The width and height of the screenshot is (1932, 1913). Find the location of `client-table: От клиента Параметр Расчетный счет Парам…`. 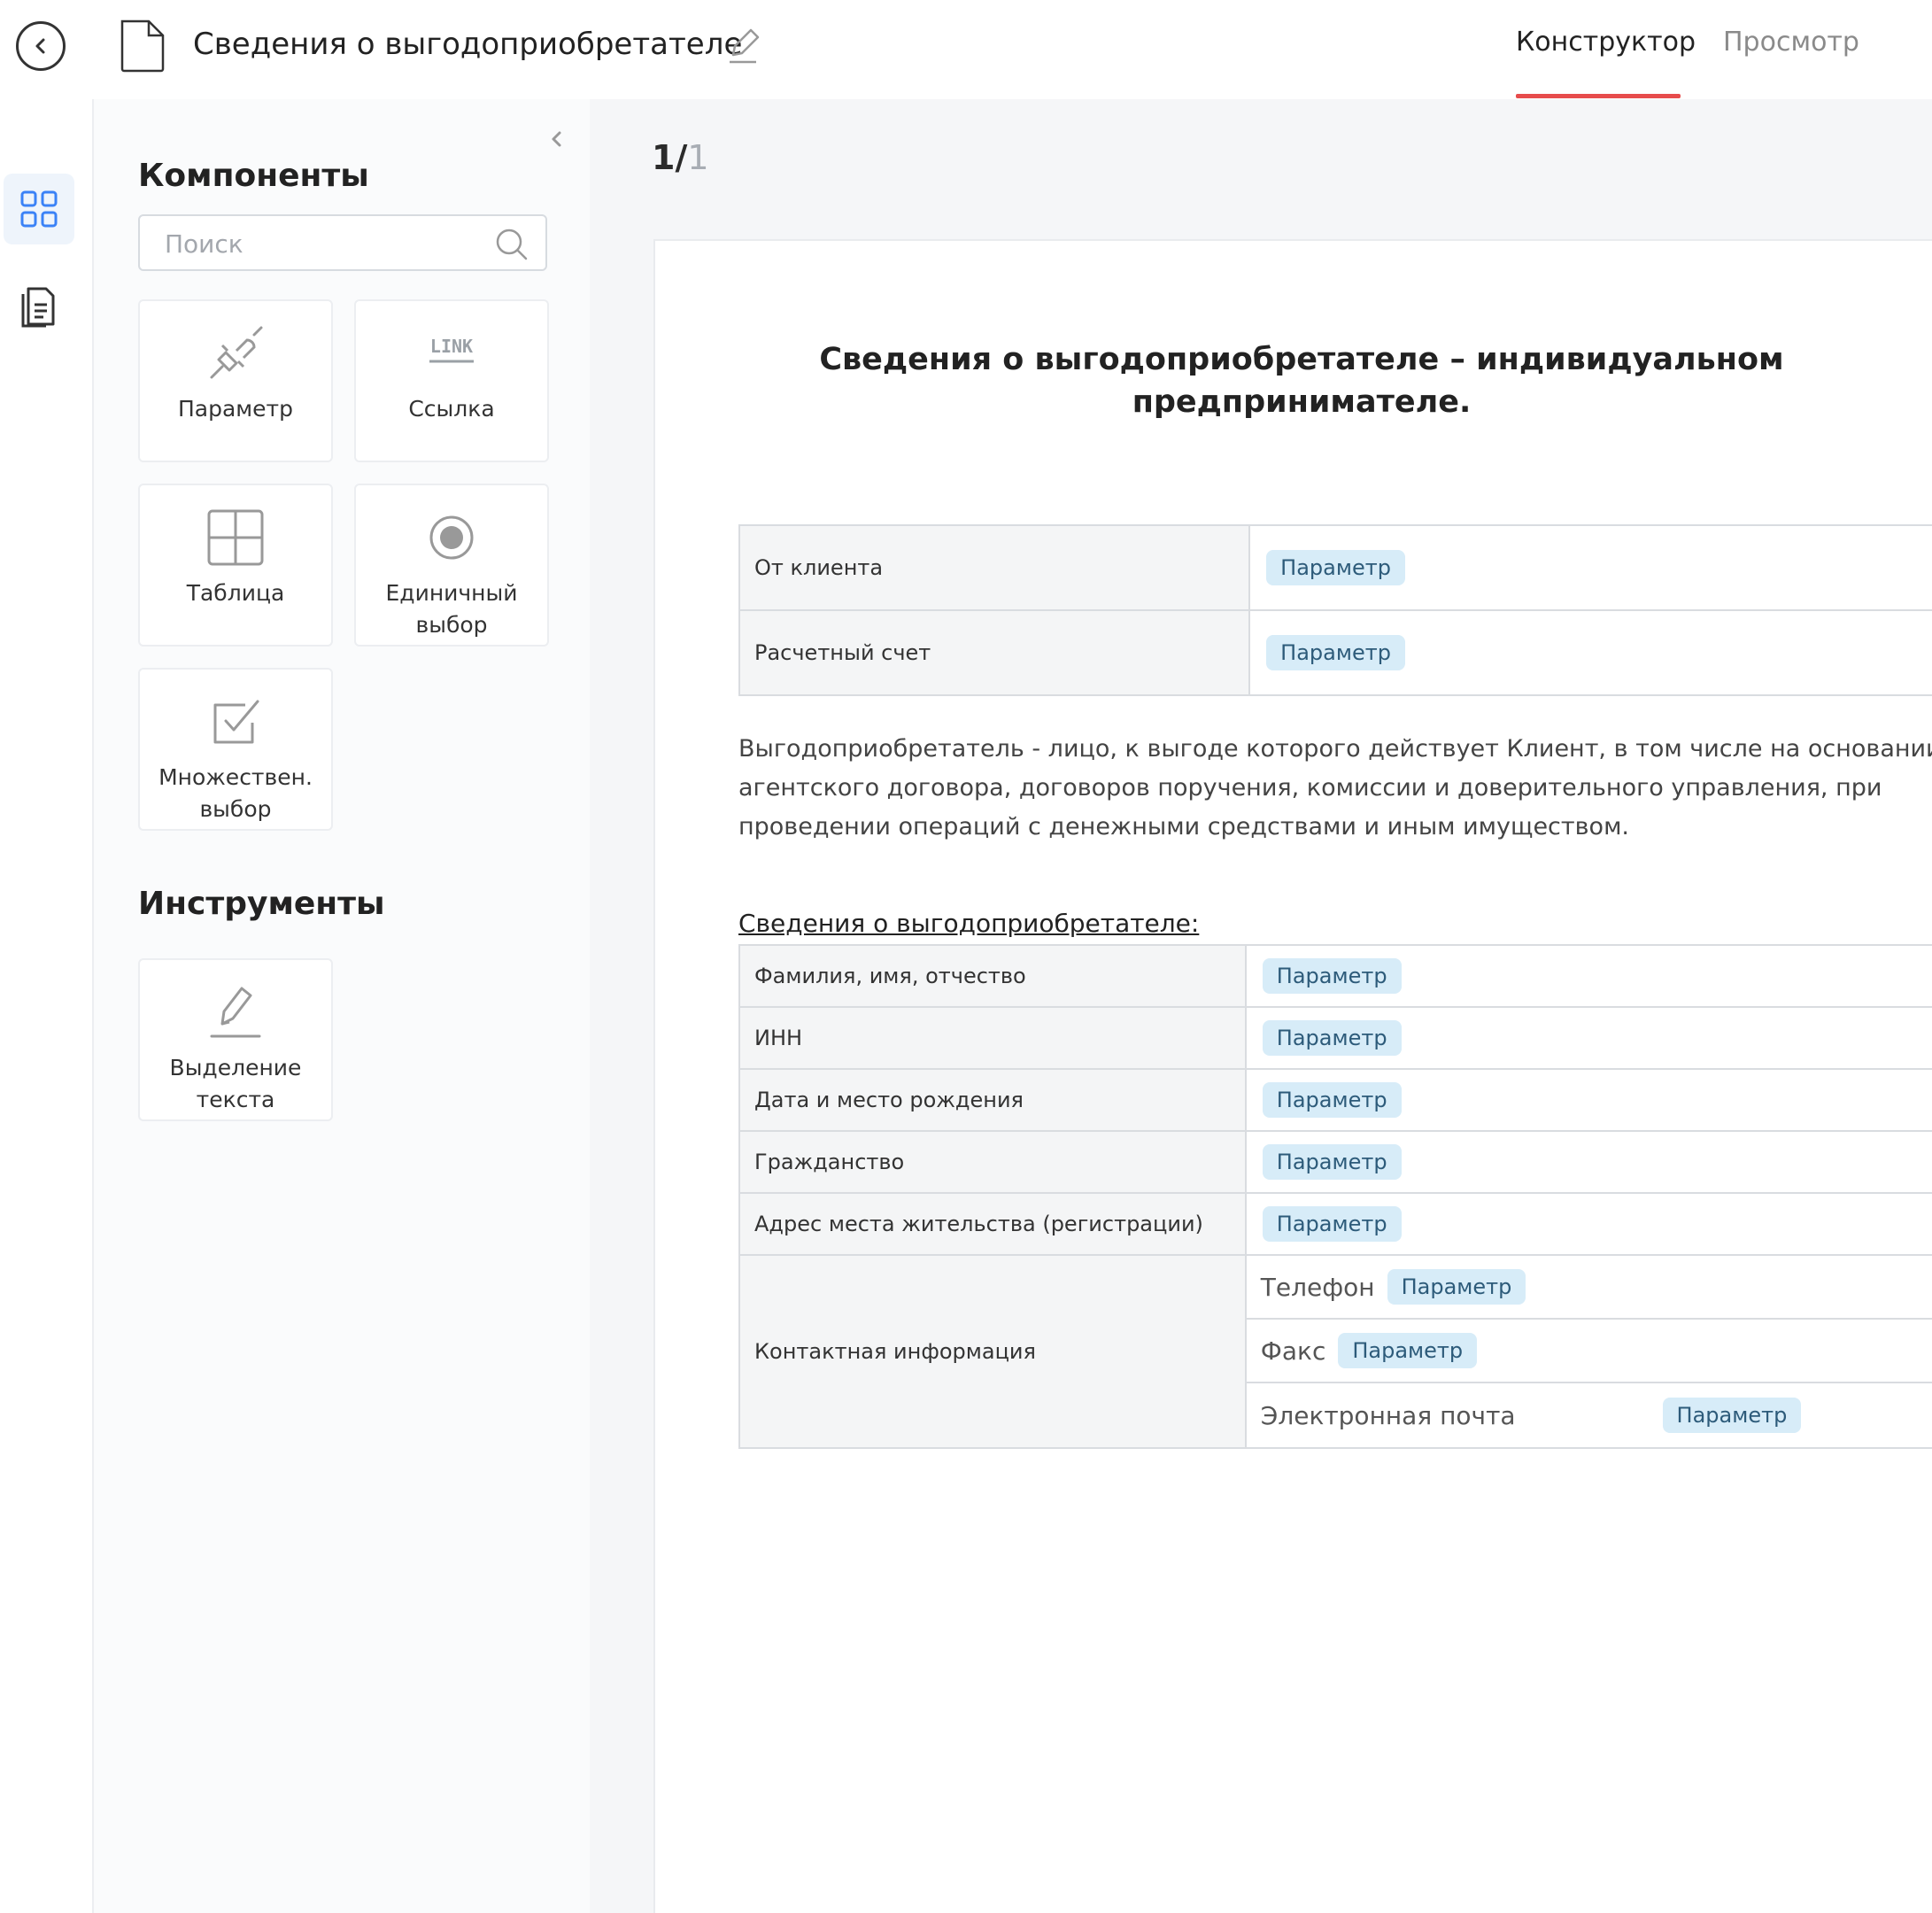

client-table: От клиента Параметр Расчетный счет Парам… is located at coordinates (1335, 610).